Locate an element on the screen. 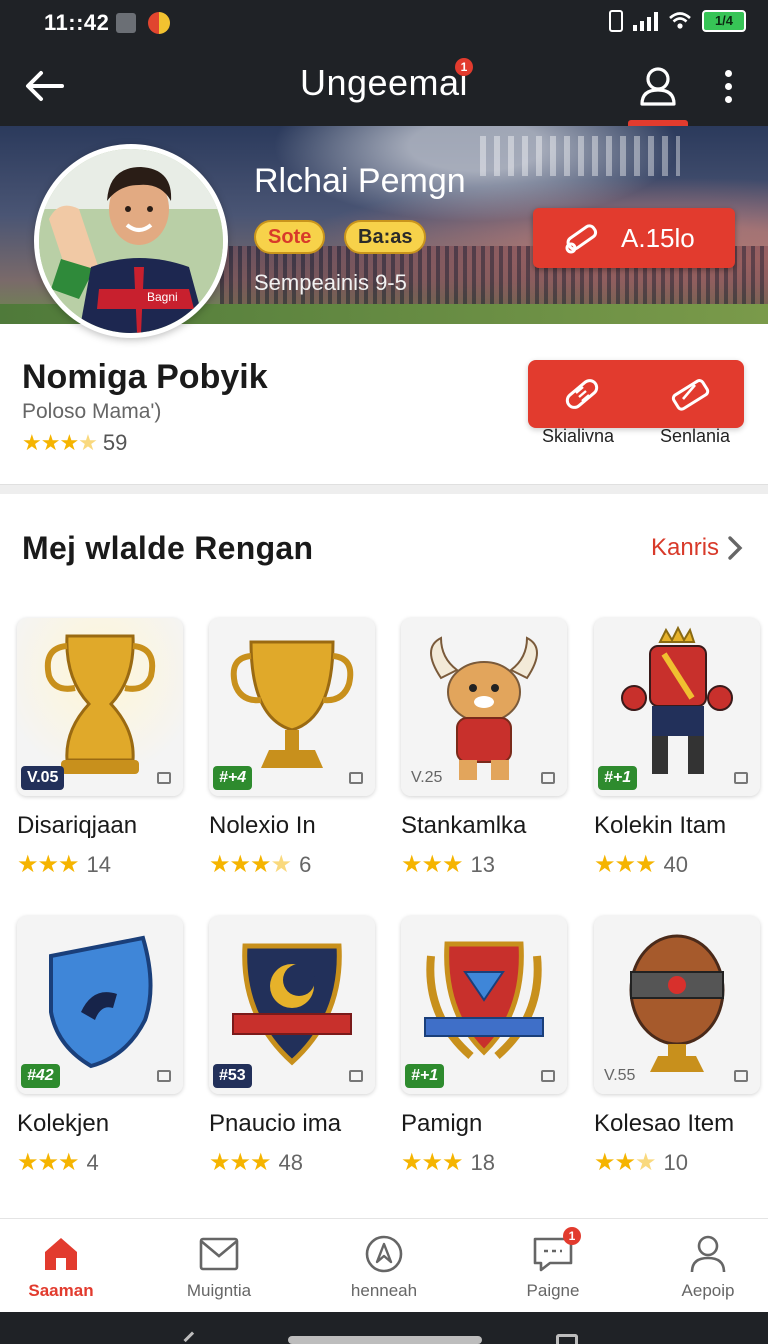  bandage-button is located at coordinates (582, 394).